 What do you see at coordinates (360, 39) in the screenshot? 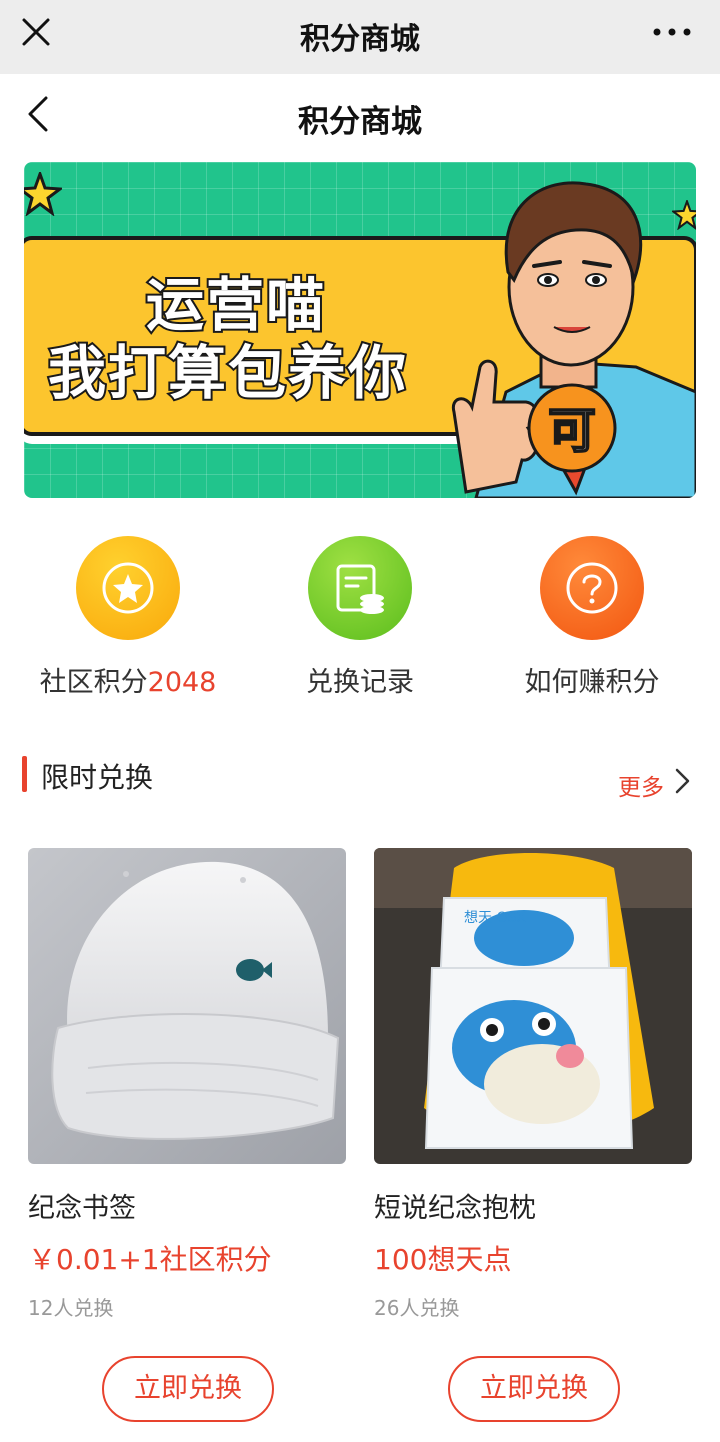
I see `app-title: 积分商城` at bounding box center [360, 39].